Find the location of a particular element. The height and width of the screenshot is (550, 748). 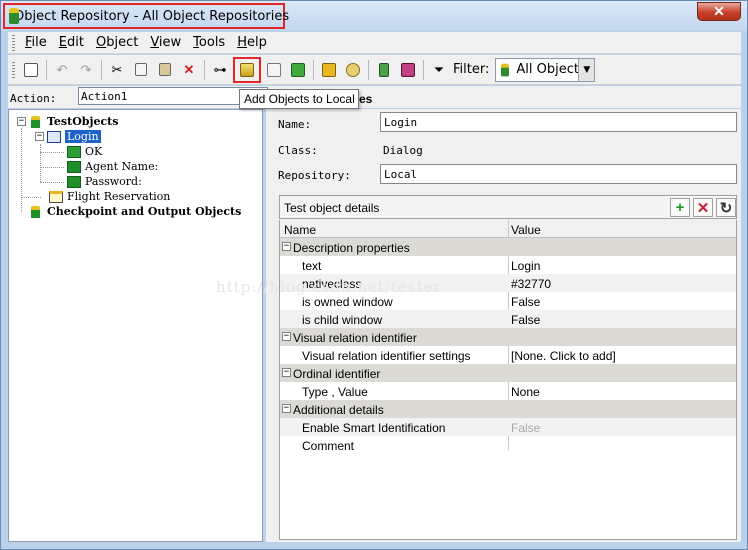

action-label: Action: is located at coordinates (33, 98).